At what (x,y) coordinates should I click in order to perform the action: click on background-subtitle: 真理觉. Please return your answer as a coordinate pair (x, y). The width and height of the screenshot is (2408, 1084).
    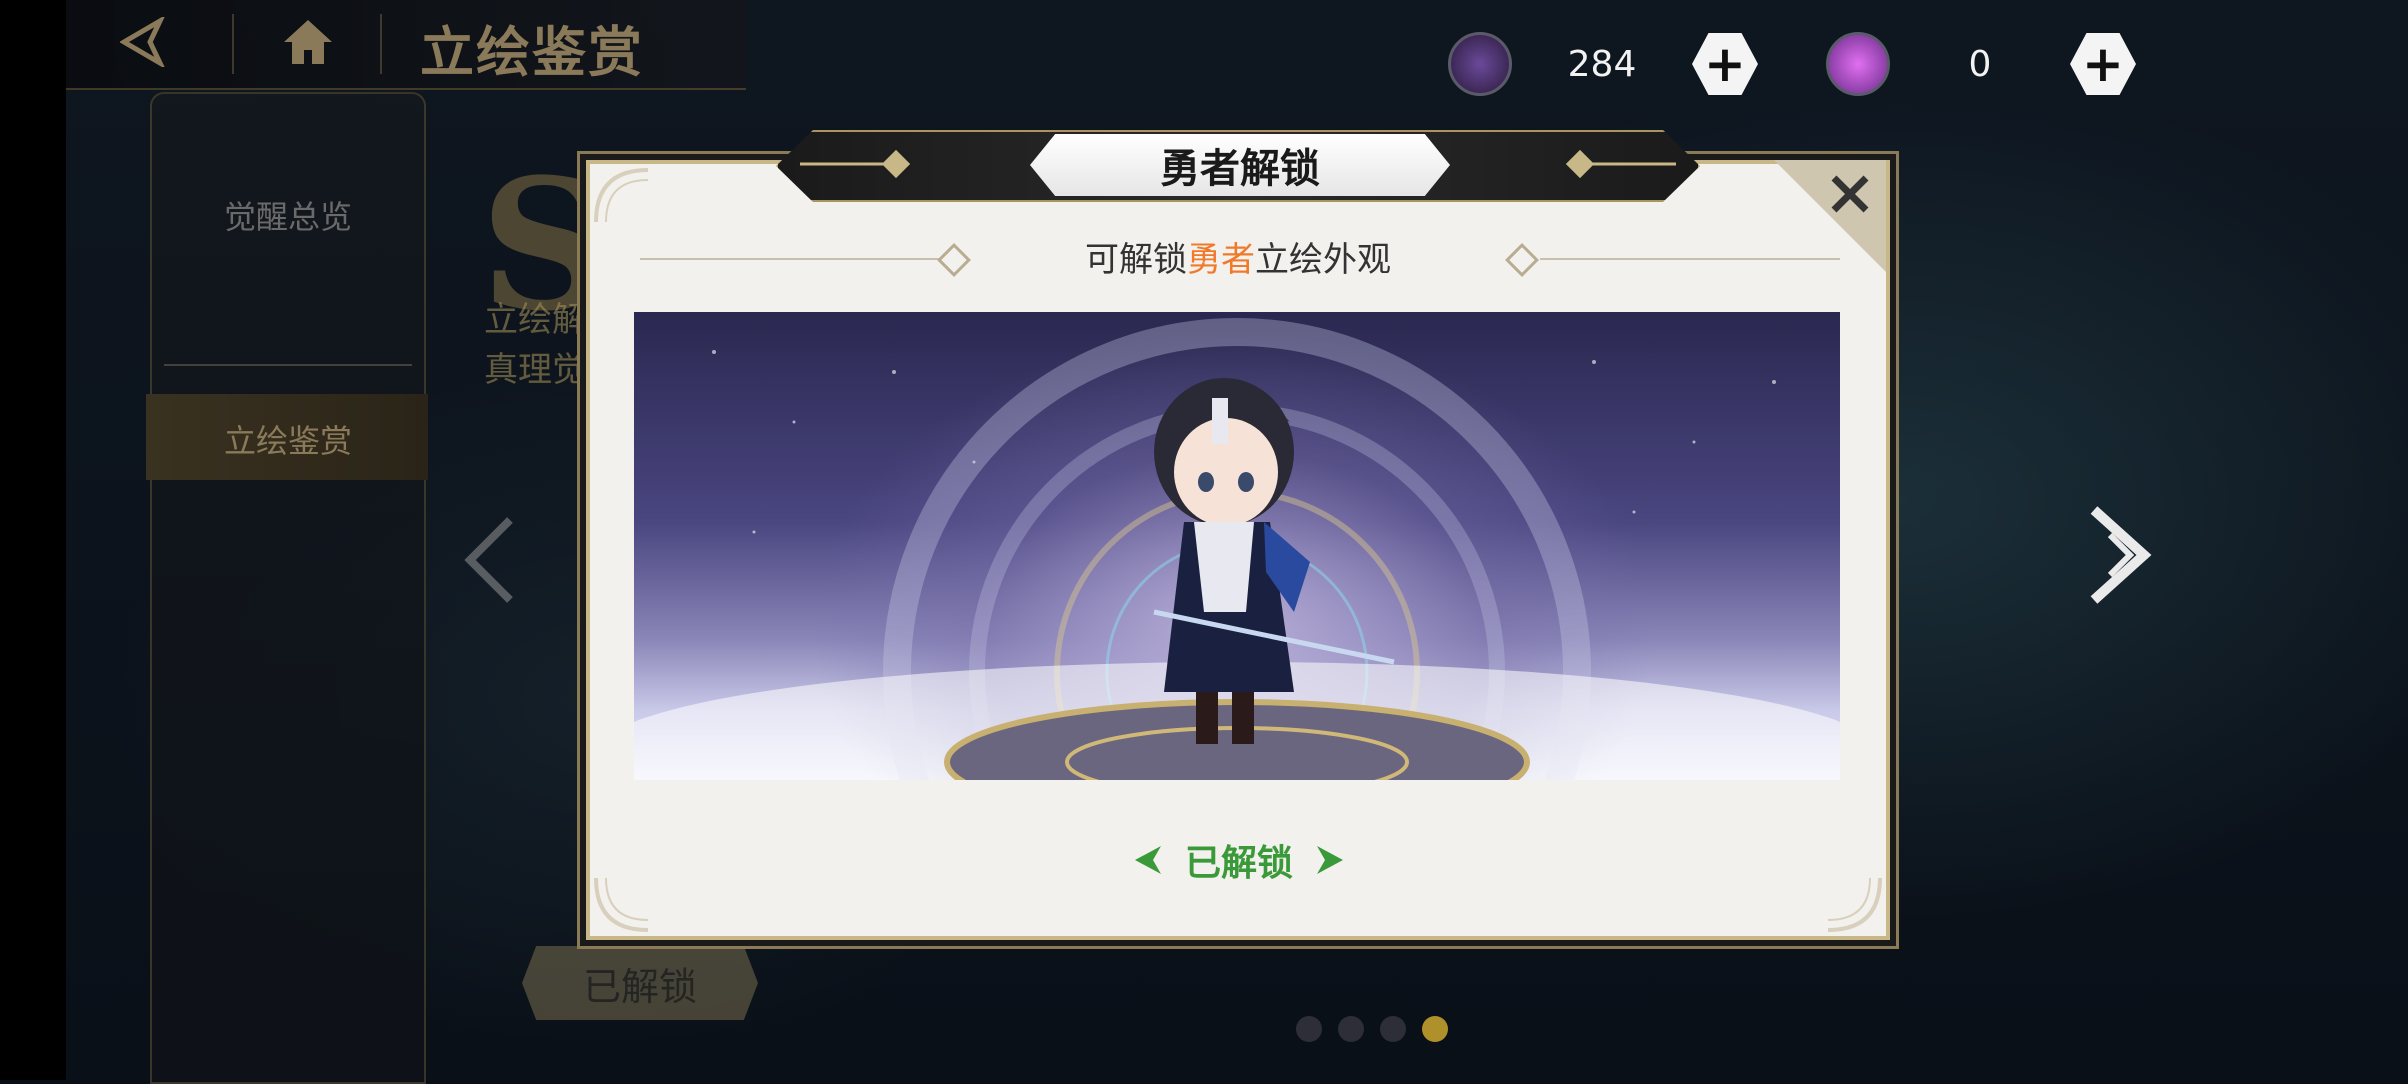
    Looking at the image, I should click on (535, 370).